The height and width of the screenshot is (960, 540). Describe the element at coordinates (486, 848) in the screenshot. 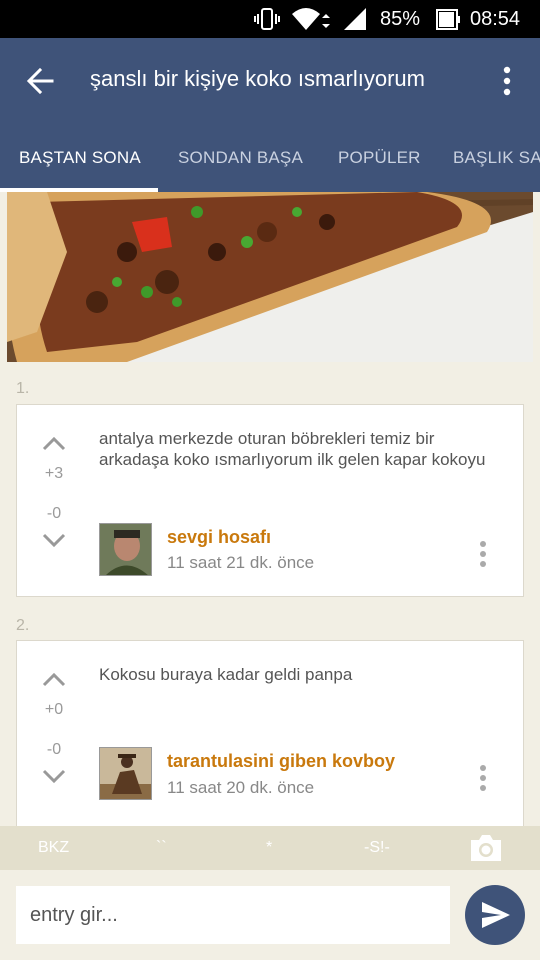

I see `camera-icon` at that location.